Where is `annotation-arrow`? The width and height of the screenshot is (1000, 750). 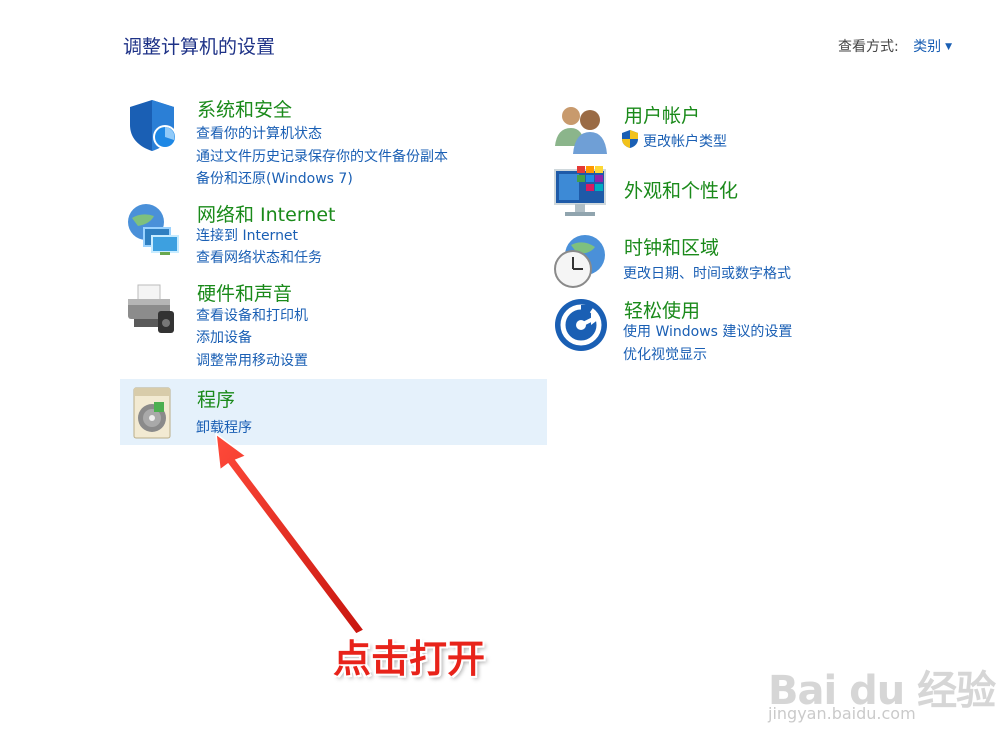 annotation-arrow is located at coordinates (290, 533).